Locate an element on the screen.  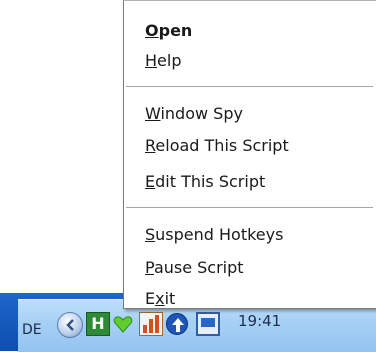
menu-item-exit: Exit is located at coordinates (160, 299).